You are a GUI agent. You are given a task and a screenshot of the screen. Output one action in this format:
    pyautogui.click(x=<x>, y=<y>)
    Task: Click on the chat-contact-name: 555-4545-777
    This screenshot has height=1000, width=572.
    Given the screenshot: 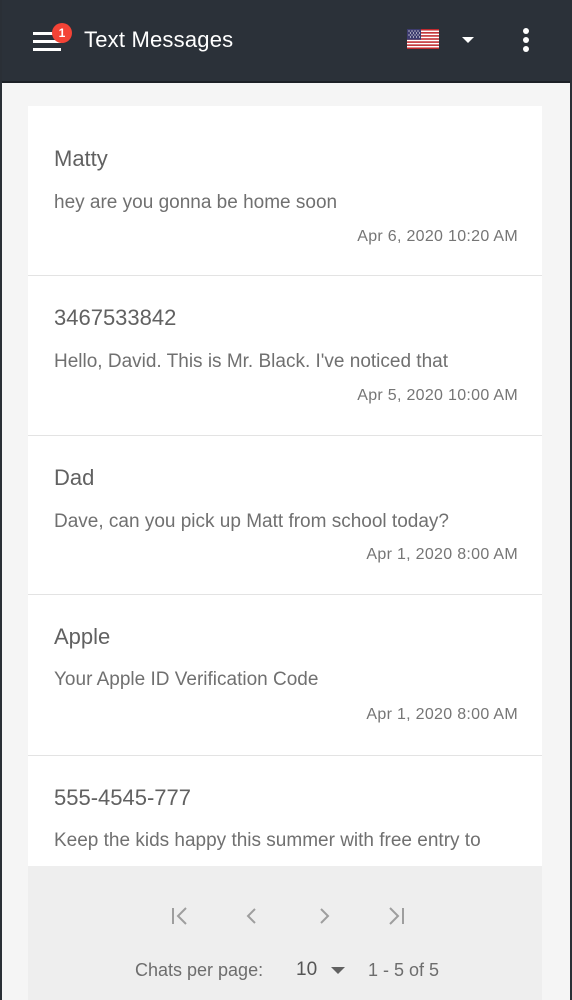 What is the action you would take?
    pyautogui.click(x=123, y=797)
    